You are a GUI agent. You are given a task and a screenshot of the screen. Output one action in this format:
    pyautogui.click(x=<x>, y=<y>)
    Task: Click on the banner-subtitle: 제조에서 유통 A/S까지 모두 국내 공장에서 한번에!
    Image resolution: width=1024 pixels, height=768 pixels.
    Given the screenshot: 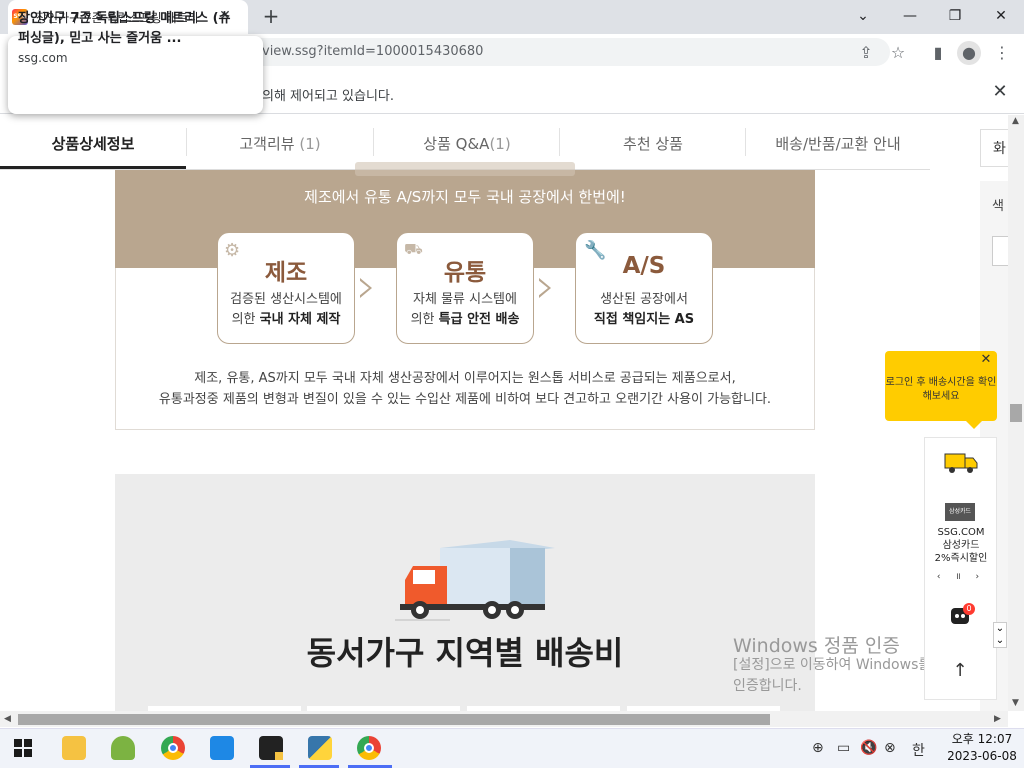 What is the action you would take?
    pyautogui.click(x=465, y=197)
    